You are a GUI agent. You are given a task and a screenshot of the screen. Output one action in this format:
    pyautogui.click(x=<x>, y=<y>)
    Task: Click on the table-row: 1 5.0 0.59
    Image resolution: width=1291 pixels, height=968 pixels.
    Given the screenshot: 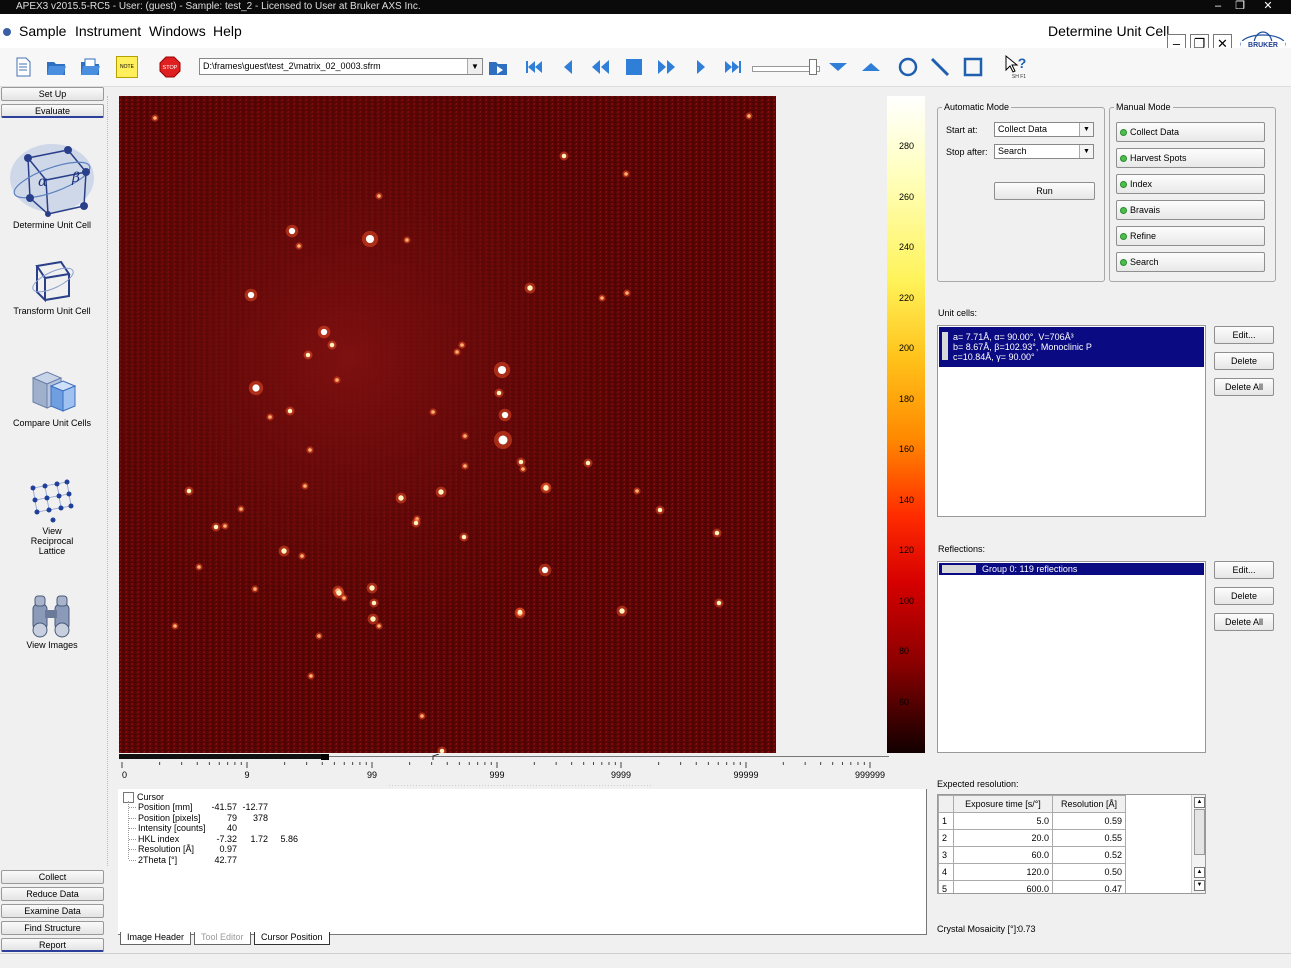 What is the action you would take?
    pyautogui.click(x=1032, y=821)
    